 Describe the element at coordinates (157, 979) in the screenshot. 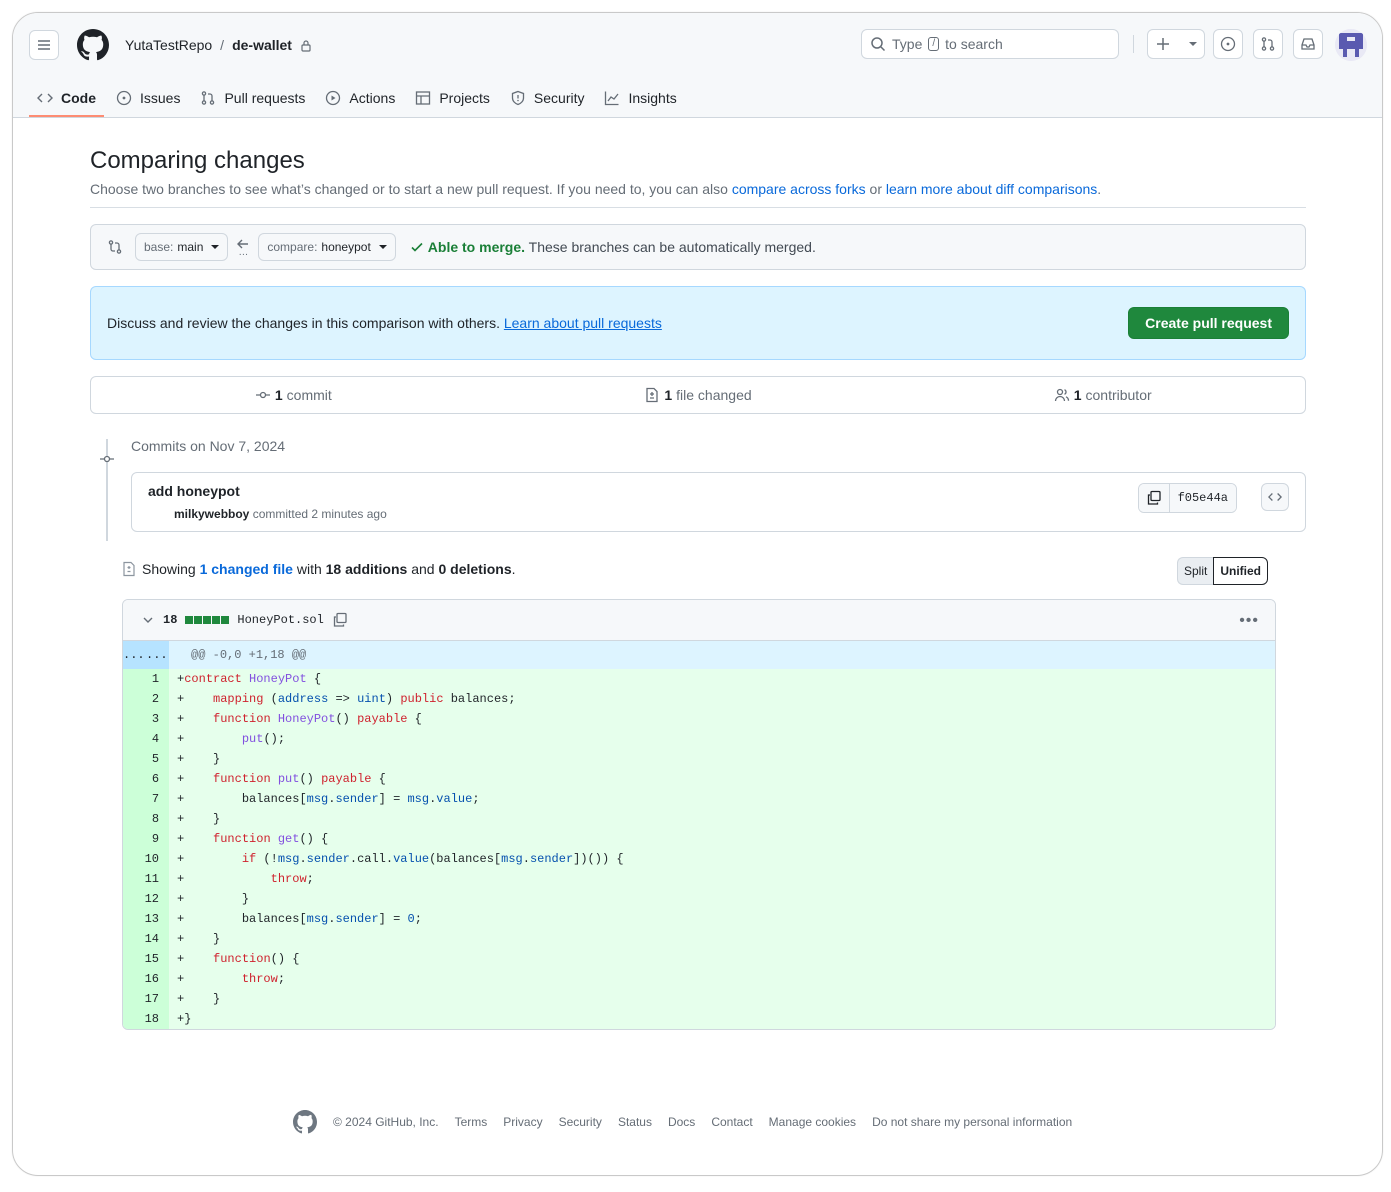

I see `new-line-number: 16` at that location.